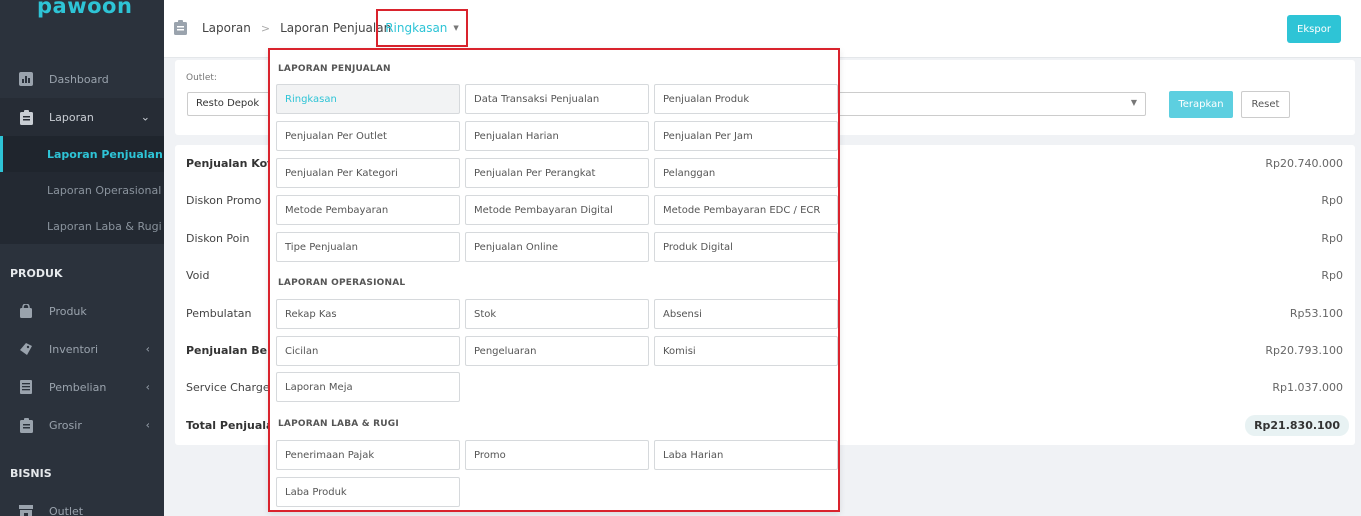 The width and height of the screenshot is (1361, 516). What do you see at coordinates (82, 29) in the screenshot?
I see `pawoon-logo: pawoon` at bounding box center [82, 29].